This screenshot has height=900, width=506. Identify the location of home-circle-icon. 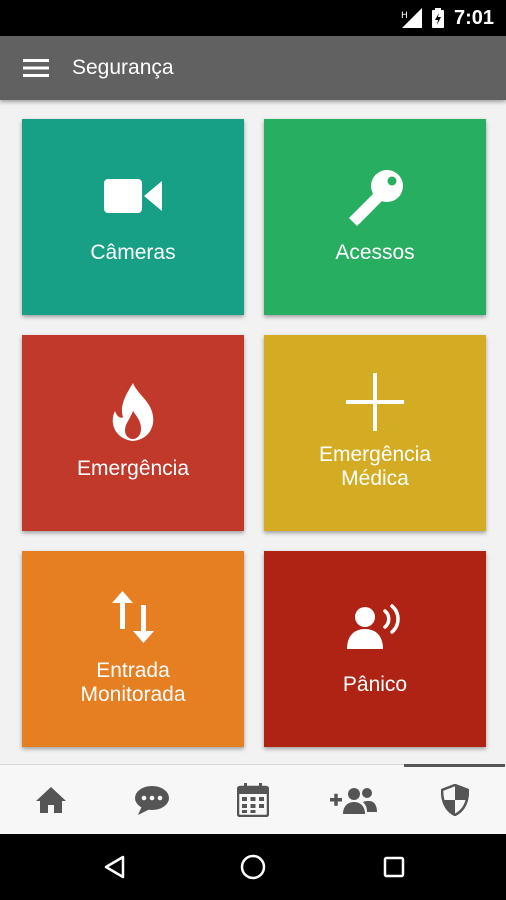
(253, 867).